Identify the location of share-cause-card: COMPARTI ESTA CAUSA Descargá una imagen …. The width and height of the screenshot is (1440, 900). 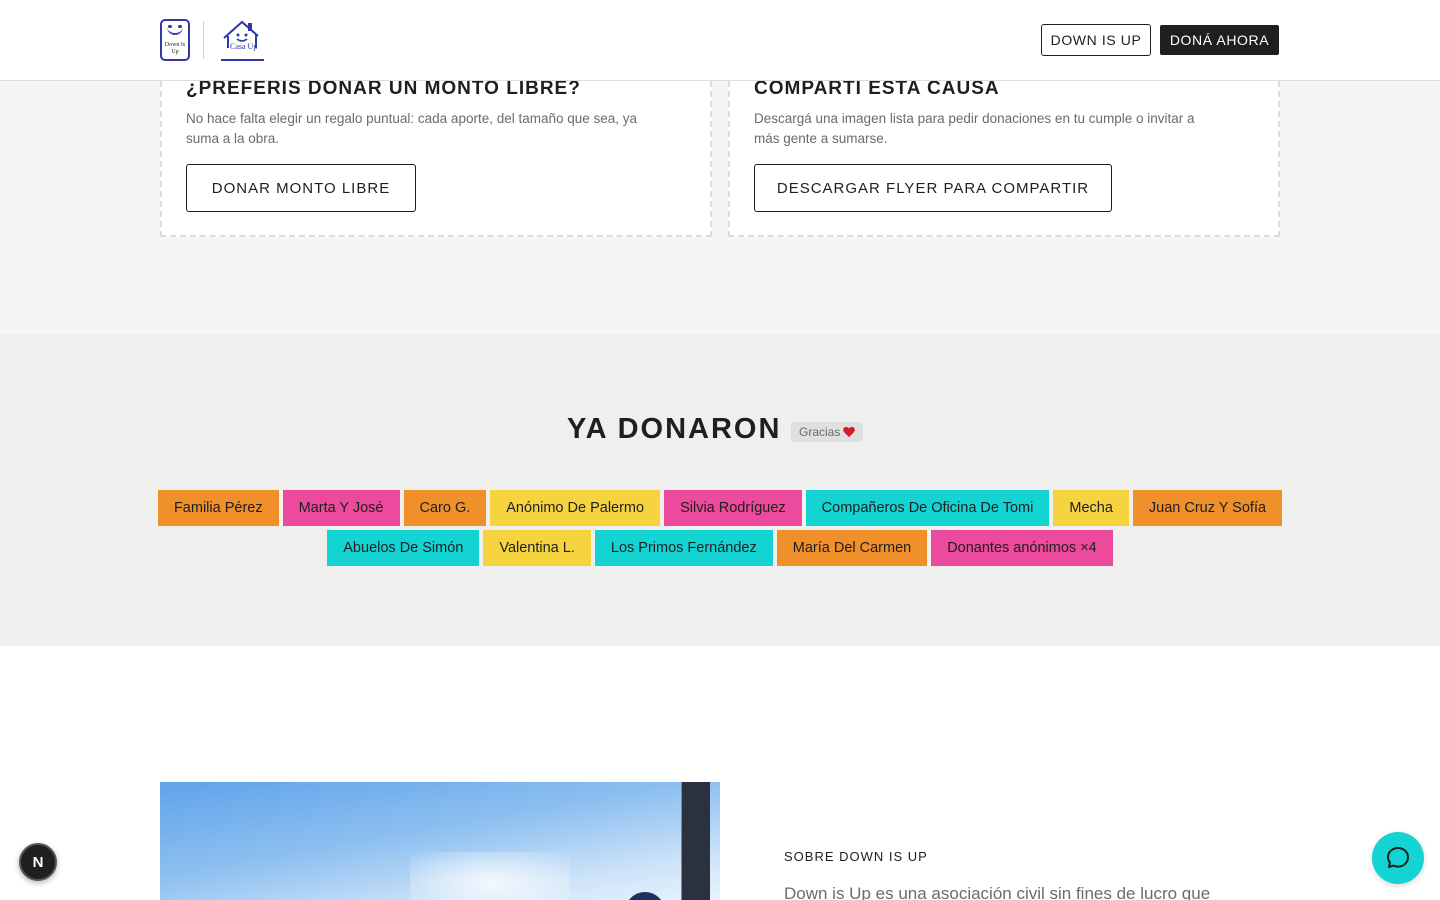
(1004, 149).